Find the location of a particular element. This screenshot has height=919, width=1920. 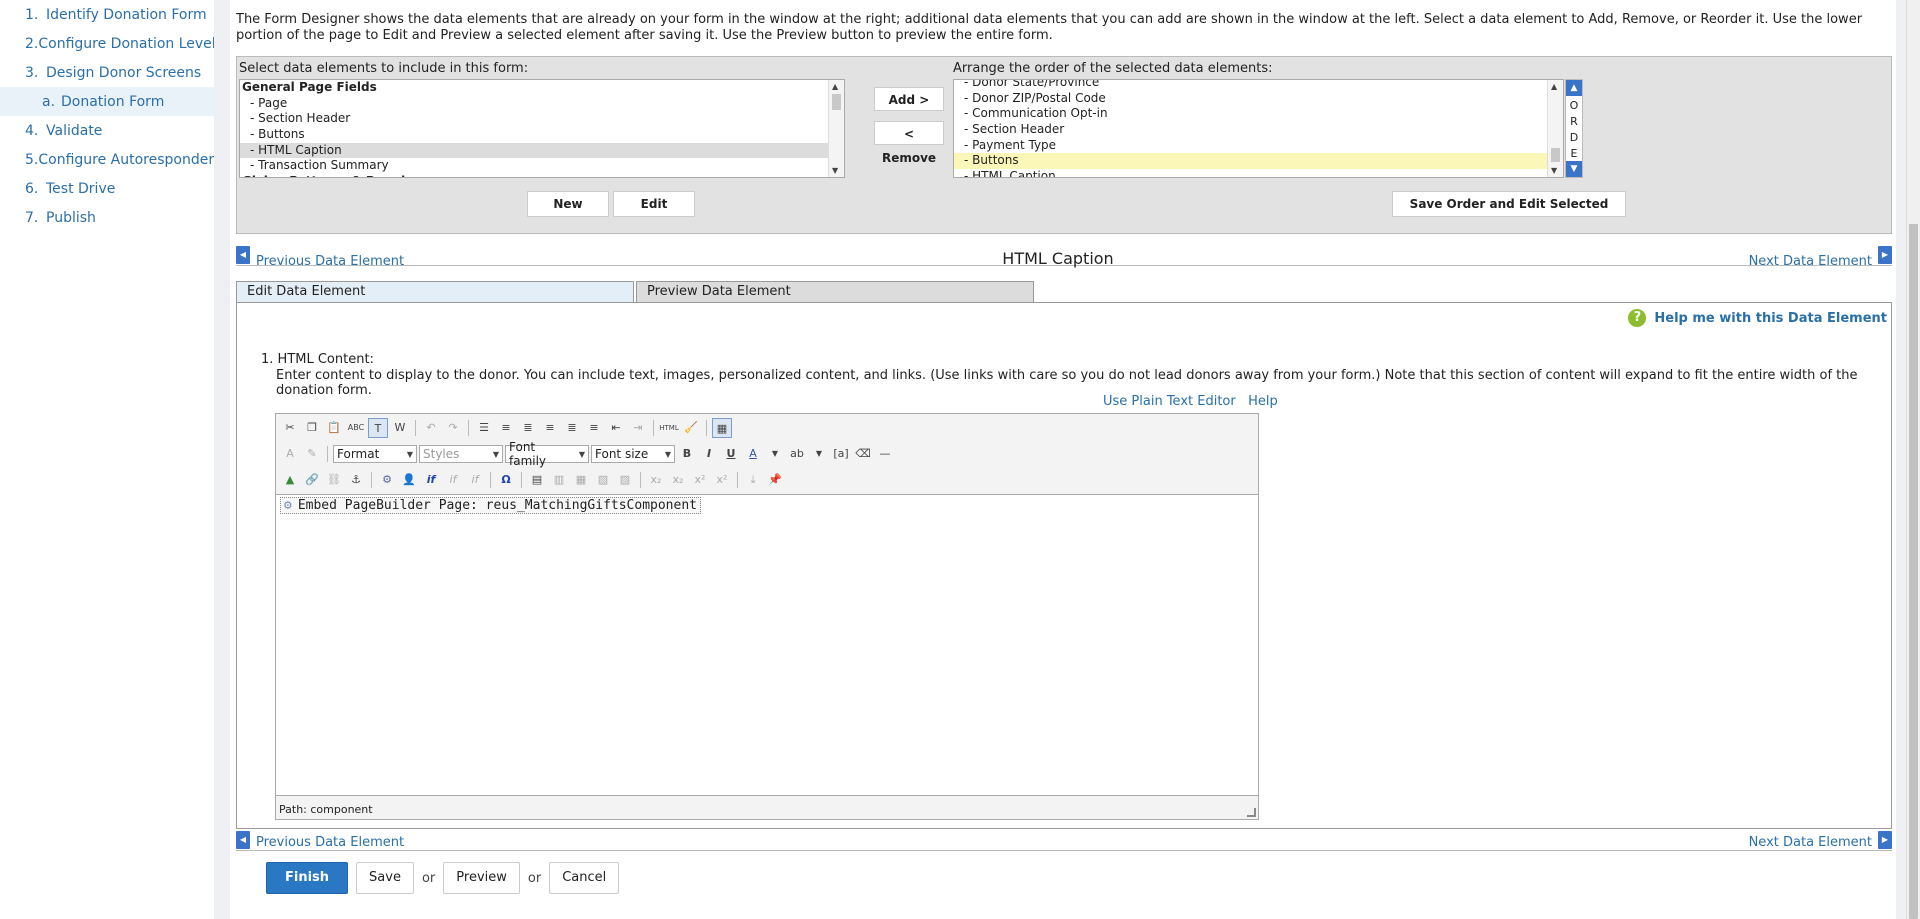

anchor-icon: ⚓ is located at coordinates (356, 480).